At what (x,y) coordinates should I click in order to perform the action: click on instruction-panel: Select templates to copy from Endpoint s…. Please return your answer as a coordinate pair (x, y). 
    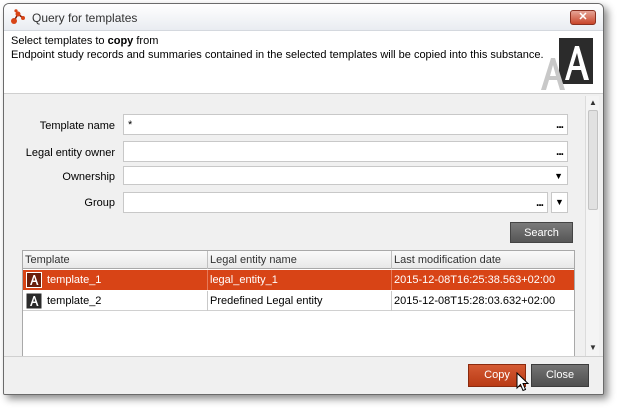
    Looking at the image, I should click on (303, 62).